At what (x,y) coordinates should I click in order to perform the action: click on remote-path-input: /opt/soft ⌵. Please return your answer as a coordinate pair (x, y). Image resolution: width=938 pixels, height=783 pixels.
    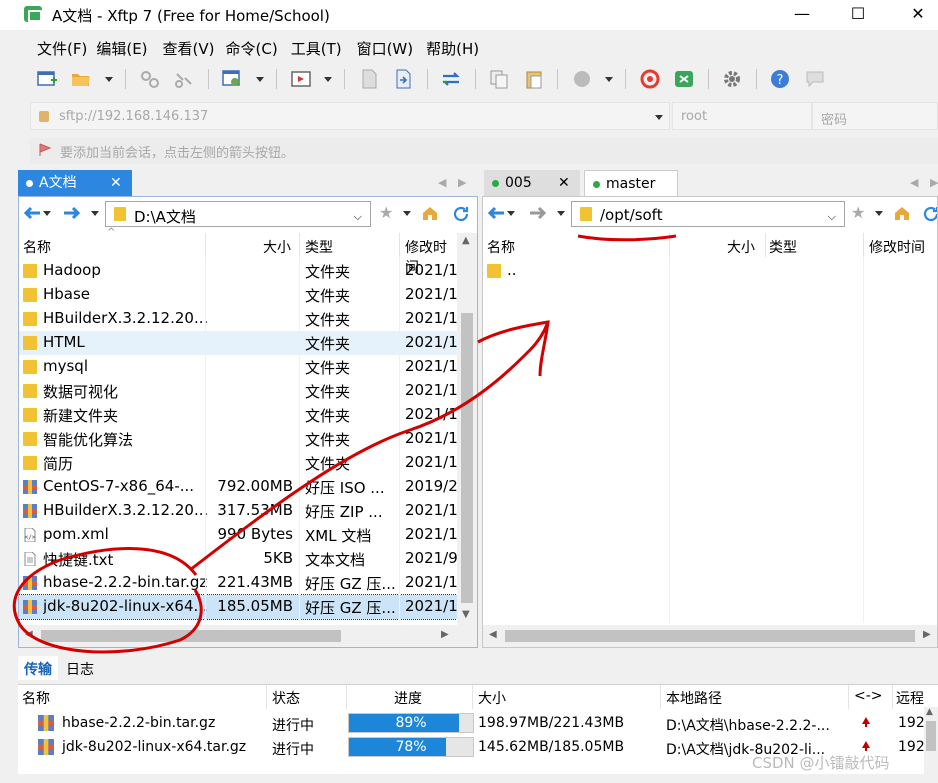
    Looking at the image, I should click on (708, 214).